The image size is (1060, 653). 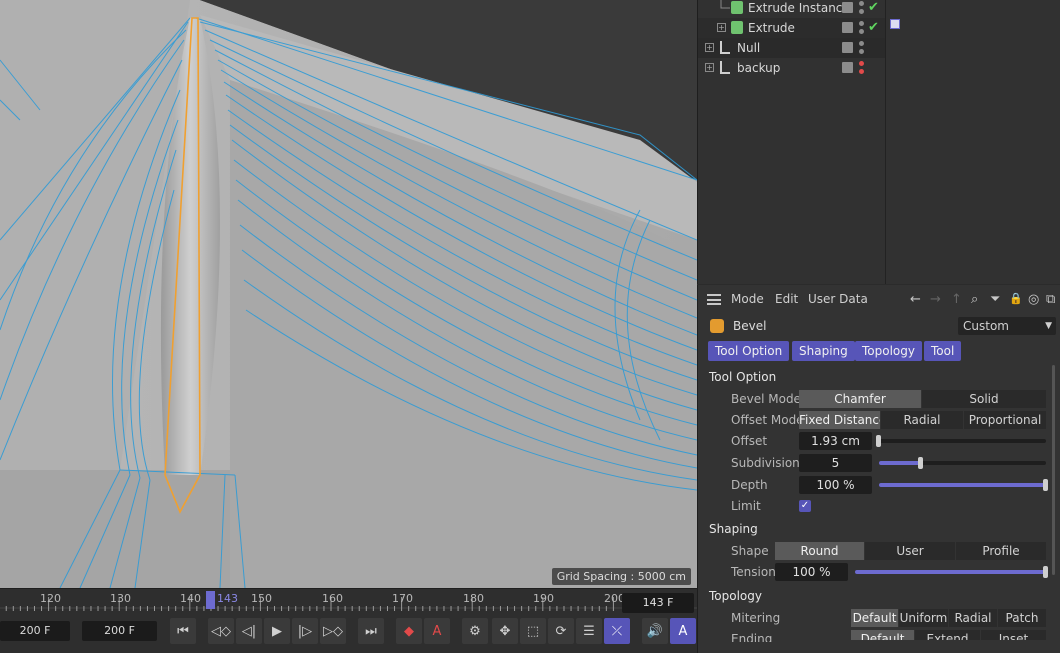 What do you see at coordinates (1014, 635) in the screenshot?
I see `ending-inset: Inset` at bounding box center [1014, 635].